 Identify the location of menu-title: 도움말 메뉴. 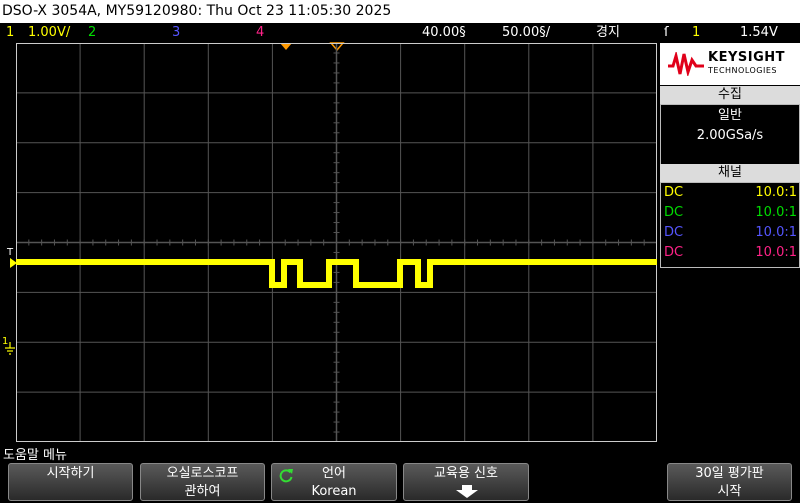
(35, 455).